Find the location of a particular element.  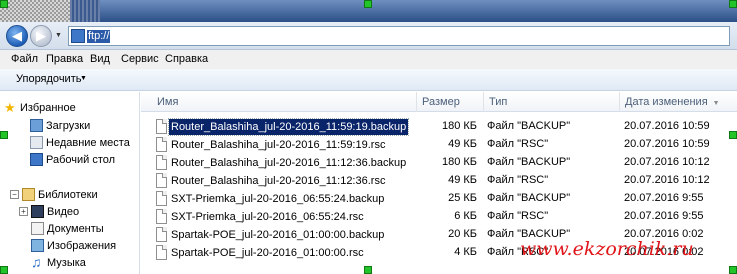

file-size: 6 КБ is located at coordinates (465, 216).